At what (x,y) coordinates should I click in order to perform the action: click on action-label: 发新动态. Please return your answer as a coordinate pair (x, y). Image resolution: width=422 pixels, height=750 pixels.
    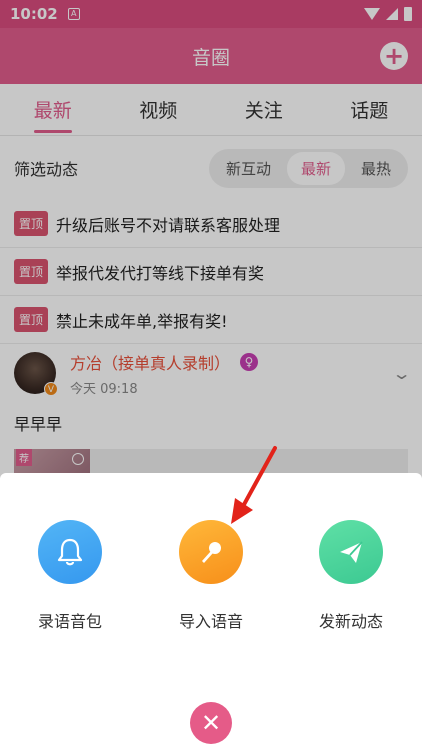
    Looking at the image, I should click on (350, 621).